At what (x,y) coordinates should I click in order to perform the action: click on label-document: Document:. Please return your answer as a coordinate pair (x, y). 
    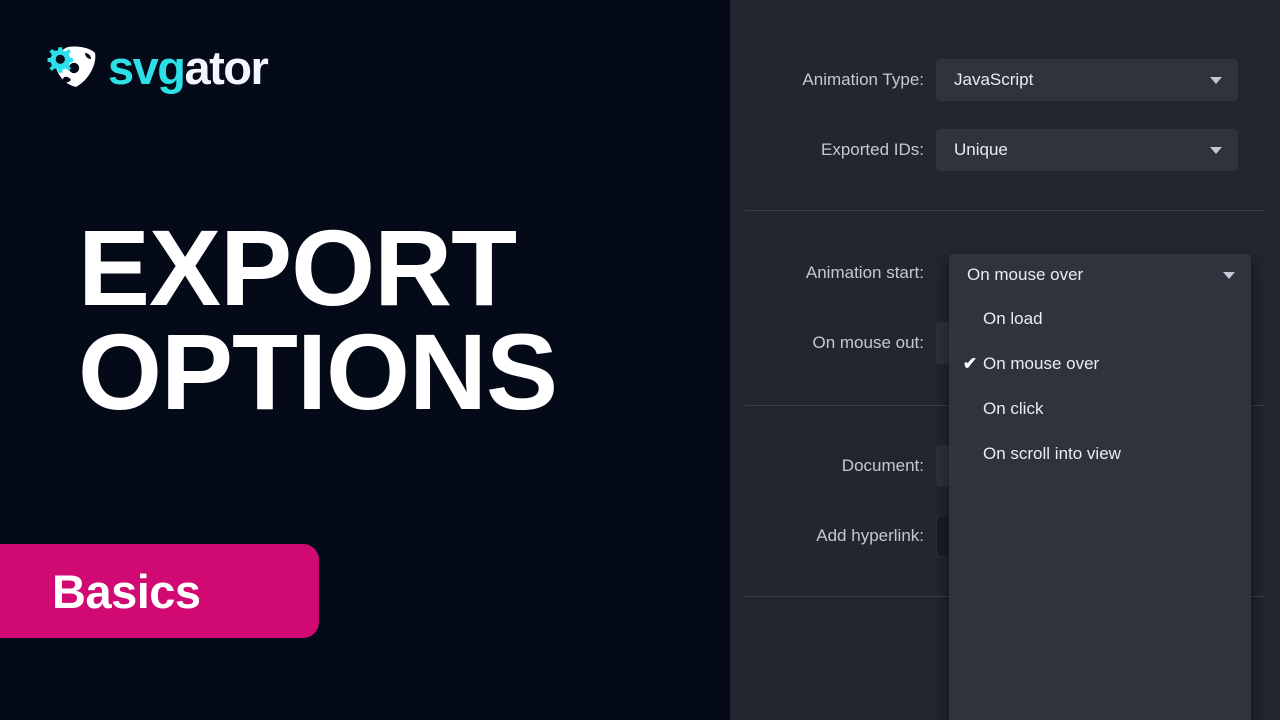
    Looking at the image, I should click on (882, 465).